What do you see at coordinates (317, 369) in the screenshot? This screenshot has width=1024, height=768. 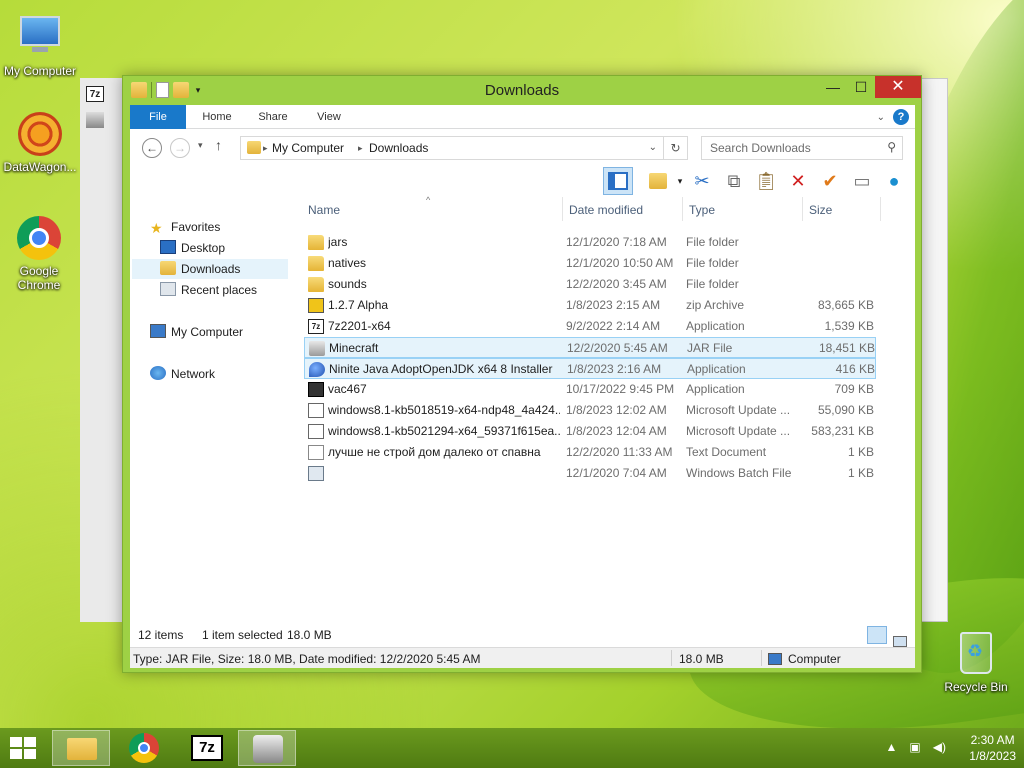 I see `ninite-installer-icon` at bounding box center [317, 369].